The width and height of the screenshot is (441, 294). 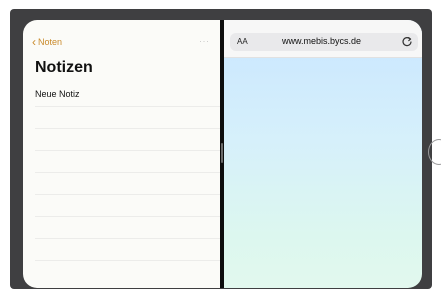 I want to click on more-options-button: ···, so click(x=204, y=41).